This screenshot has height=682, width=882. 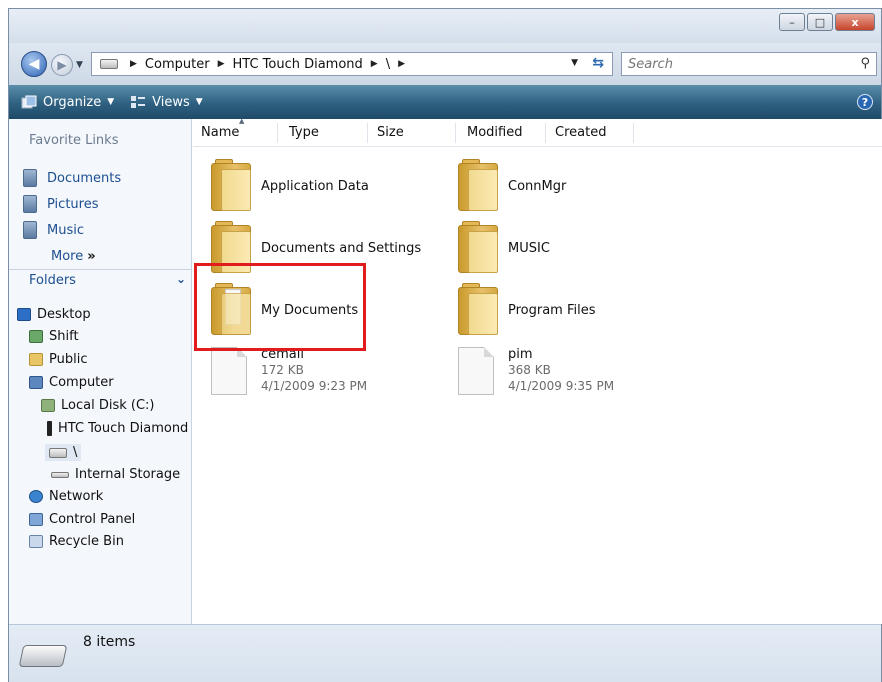 I want to click on favorite-link-music: Music, so click(x=53, y=230).